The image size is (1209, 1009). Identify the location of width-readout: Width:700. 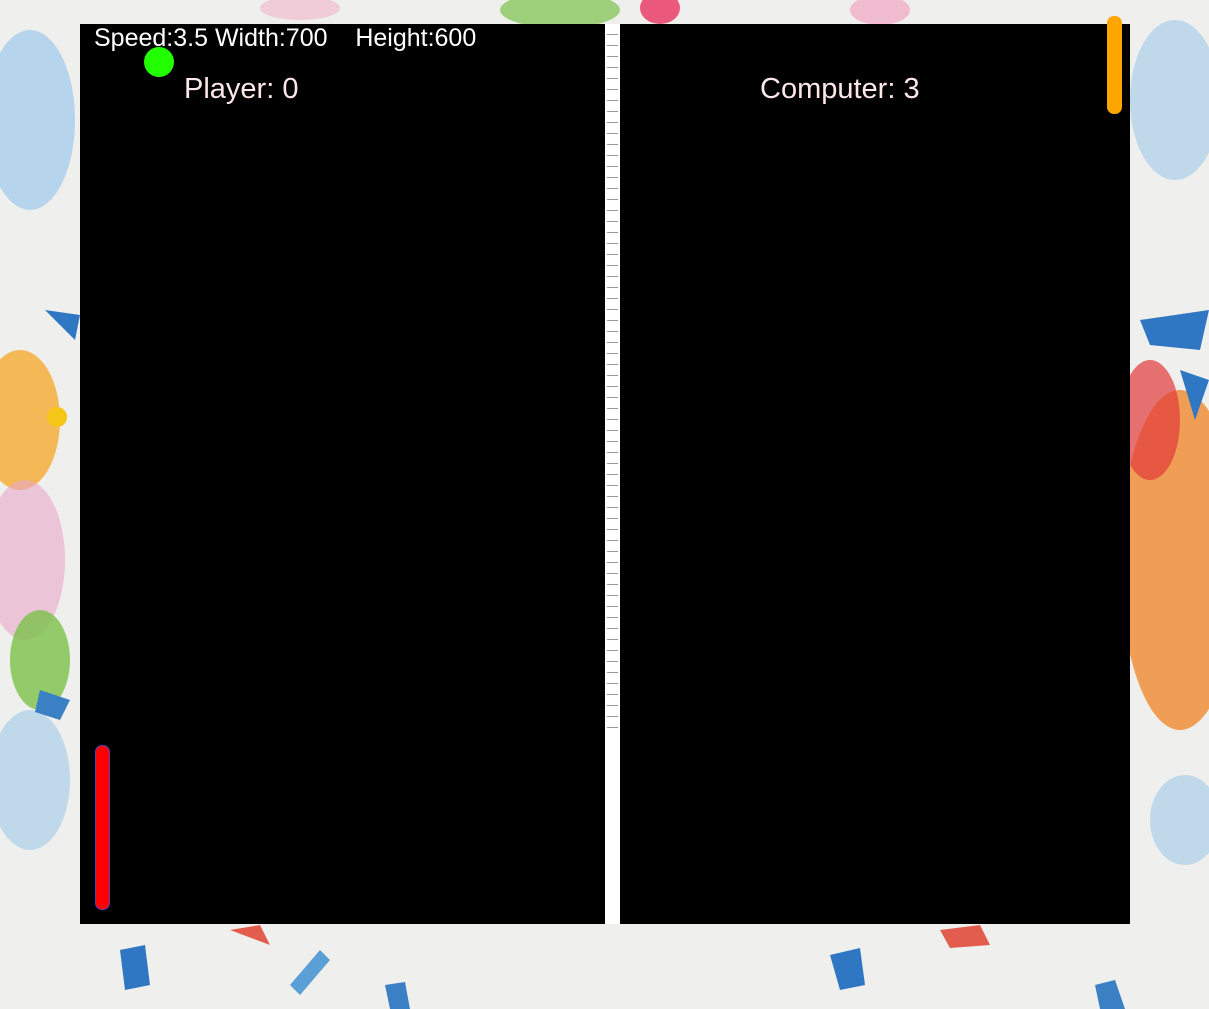
(271, 38).